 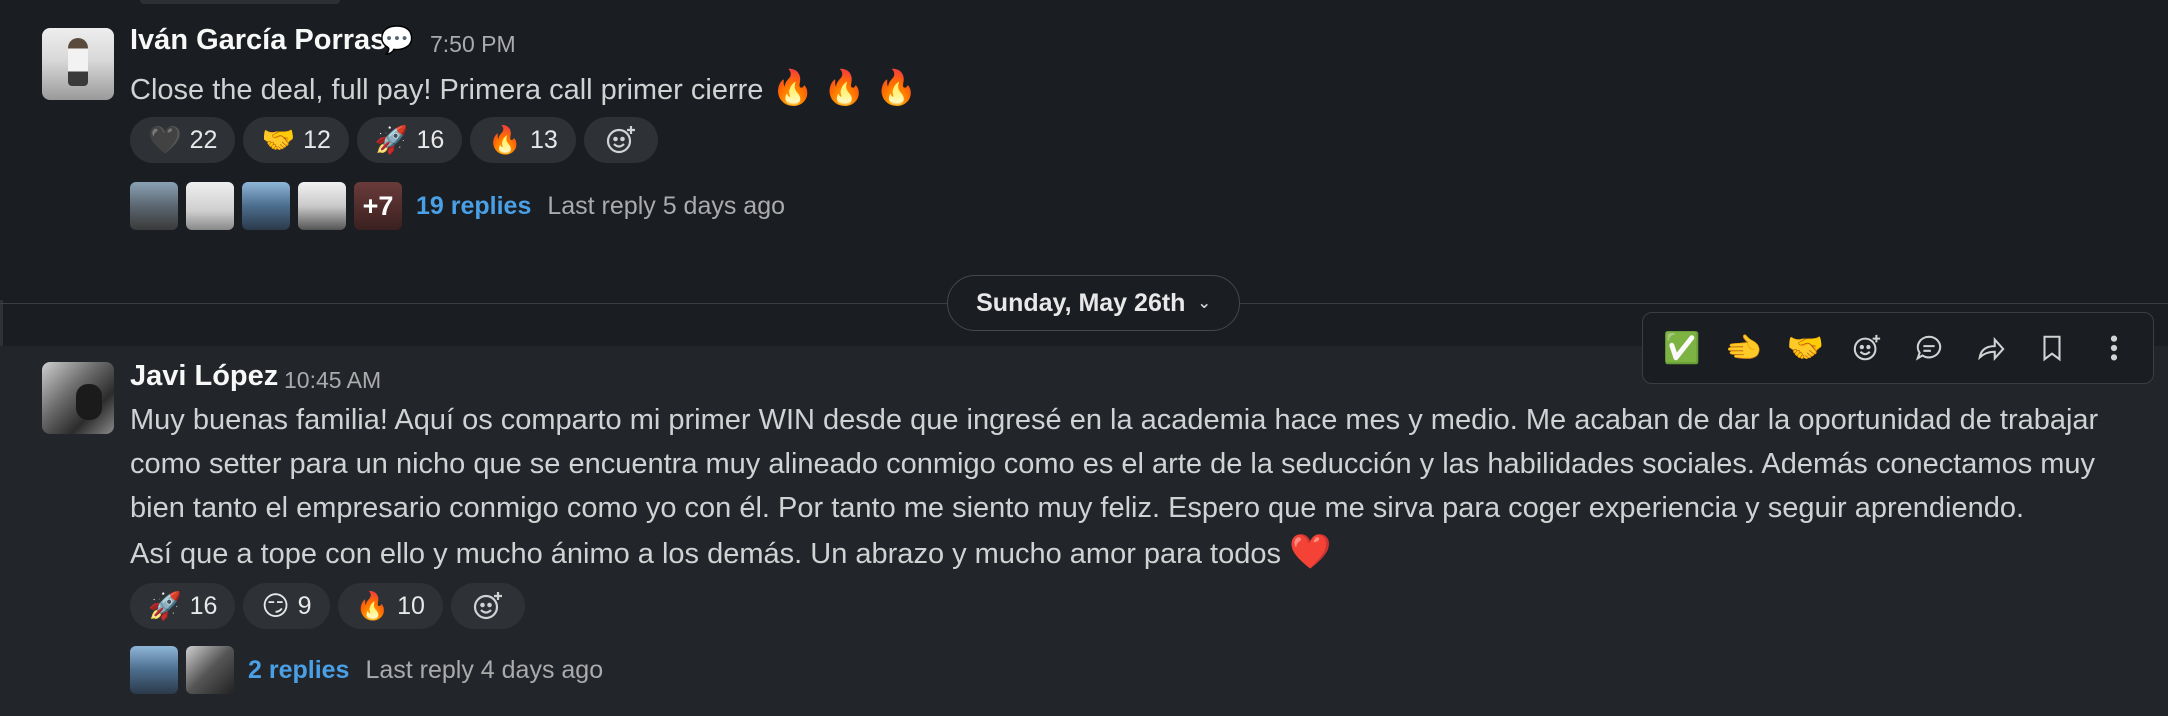 I want to click on black-heart-icon: 🖤, so click(x=165, y=140).